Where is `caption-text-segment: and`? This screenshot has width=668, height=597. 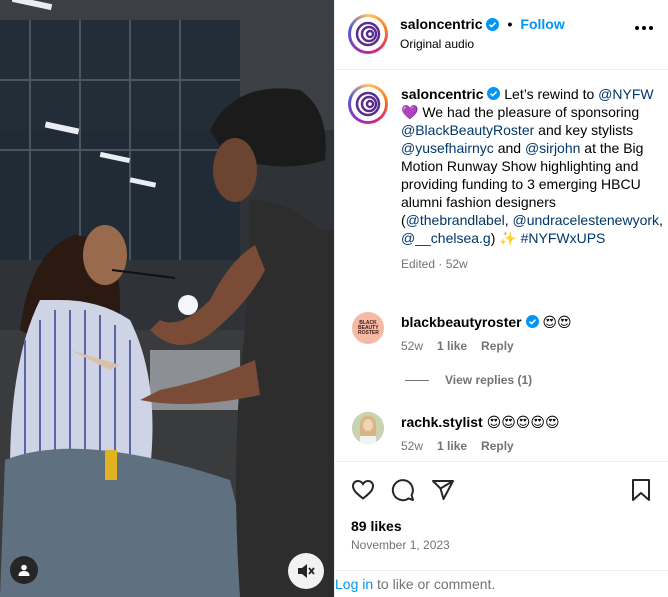
caption-text-segment: and is located at coordinates (509, 148).